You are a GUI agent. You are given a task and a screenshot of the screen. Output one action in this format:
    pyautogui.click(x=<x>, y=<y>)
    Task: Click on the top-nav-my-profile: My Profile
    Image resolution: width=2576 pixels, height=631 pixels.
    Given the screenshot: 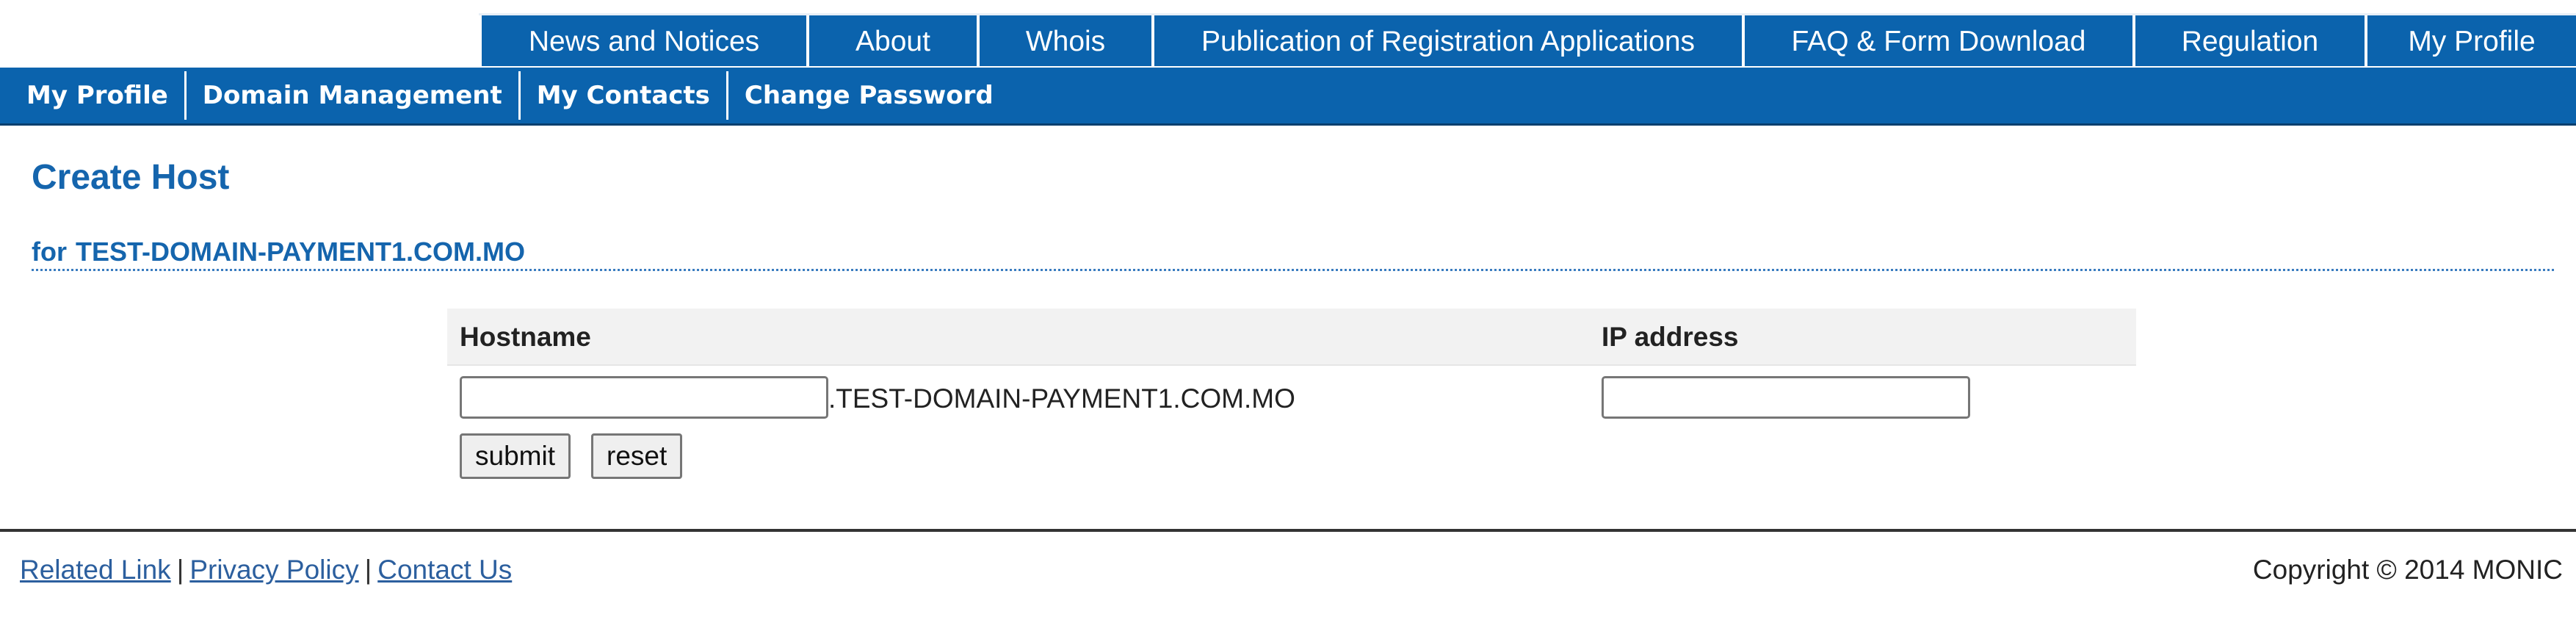 What is the action you would take?
    pyautogui.click(x=2470, y=41)
    